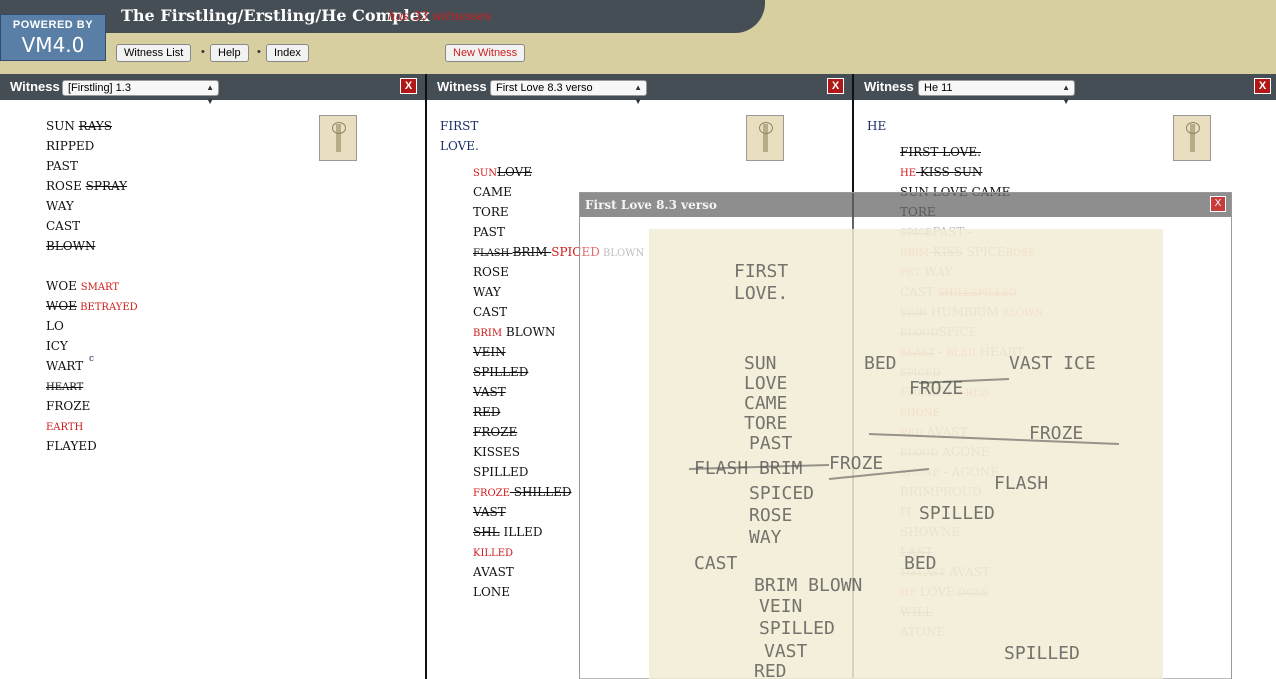 The image size is (1276, 679). I want to click on transcription-line: ROSE, so click(491, 272).